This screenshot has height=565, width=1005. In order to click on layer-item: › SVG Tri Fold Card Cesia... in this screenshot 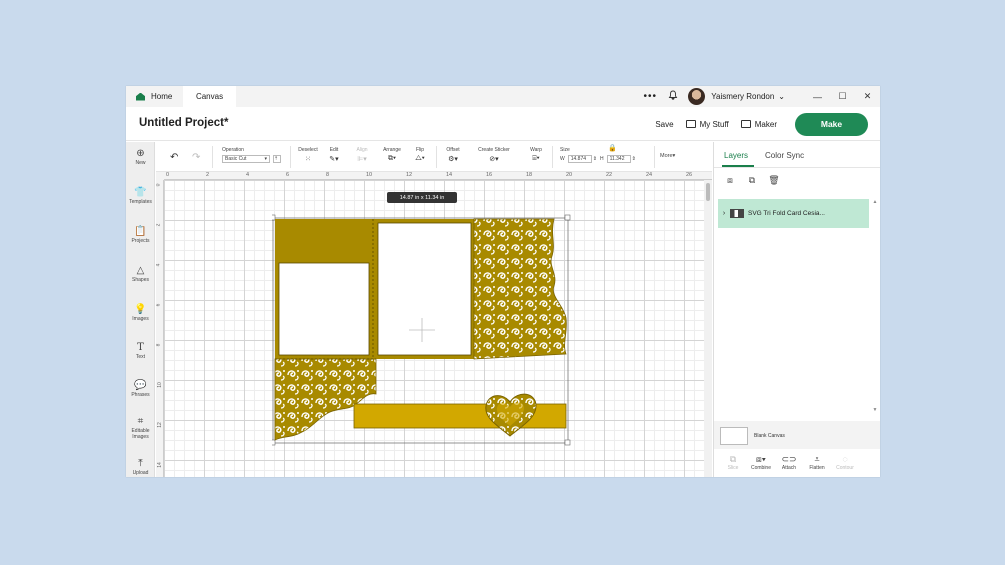, I will do `click(793, 213)`.